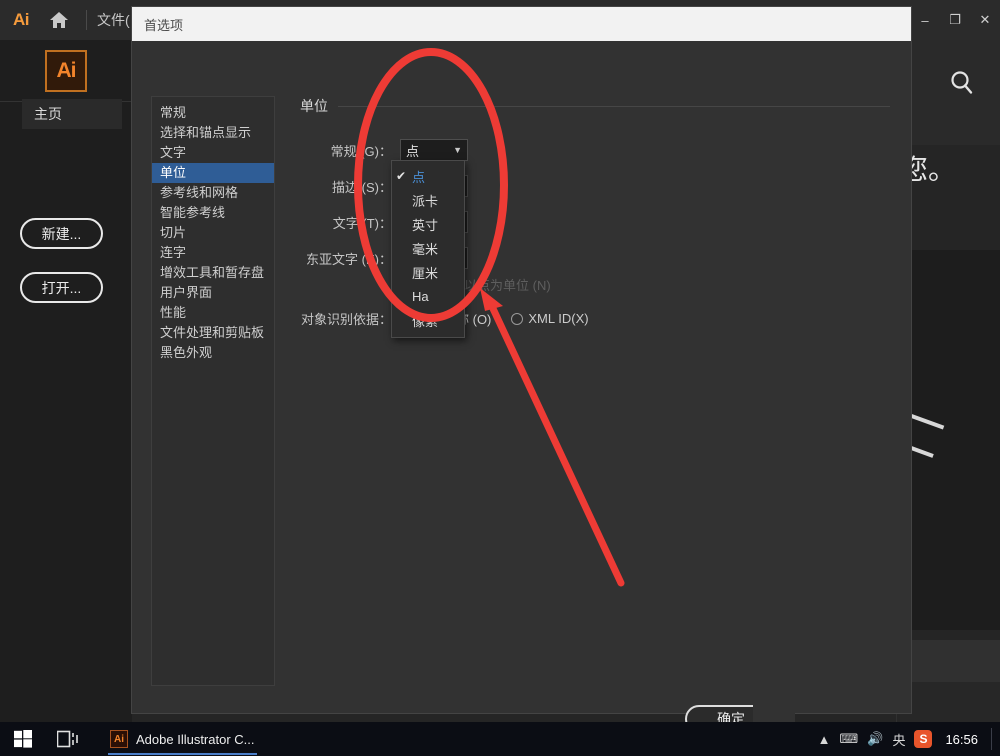 The image size is (1000, 756). I want to click on section-header: 单位, so click(595, 106).